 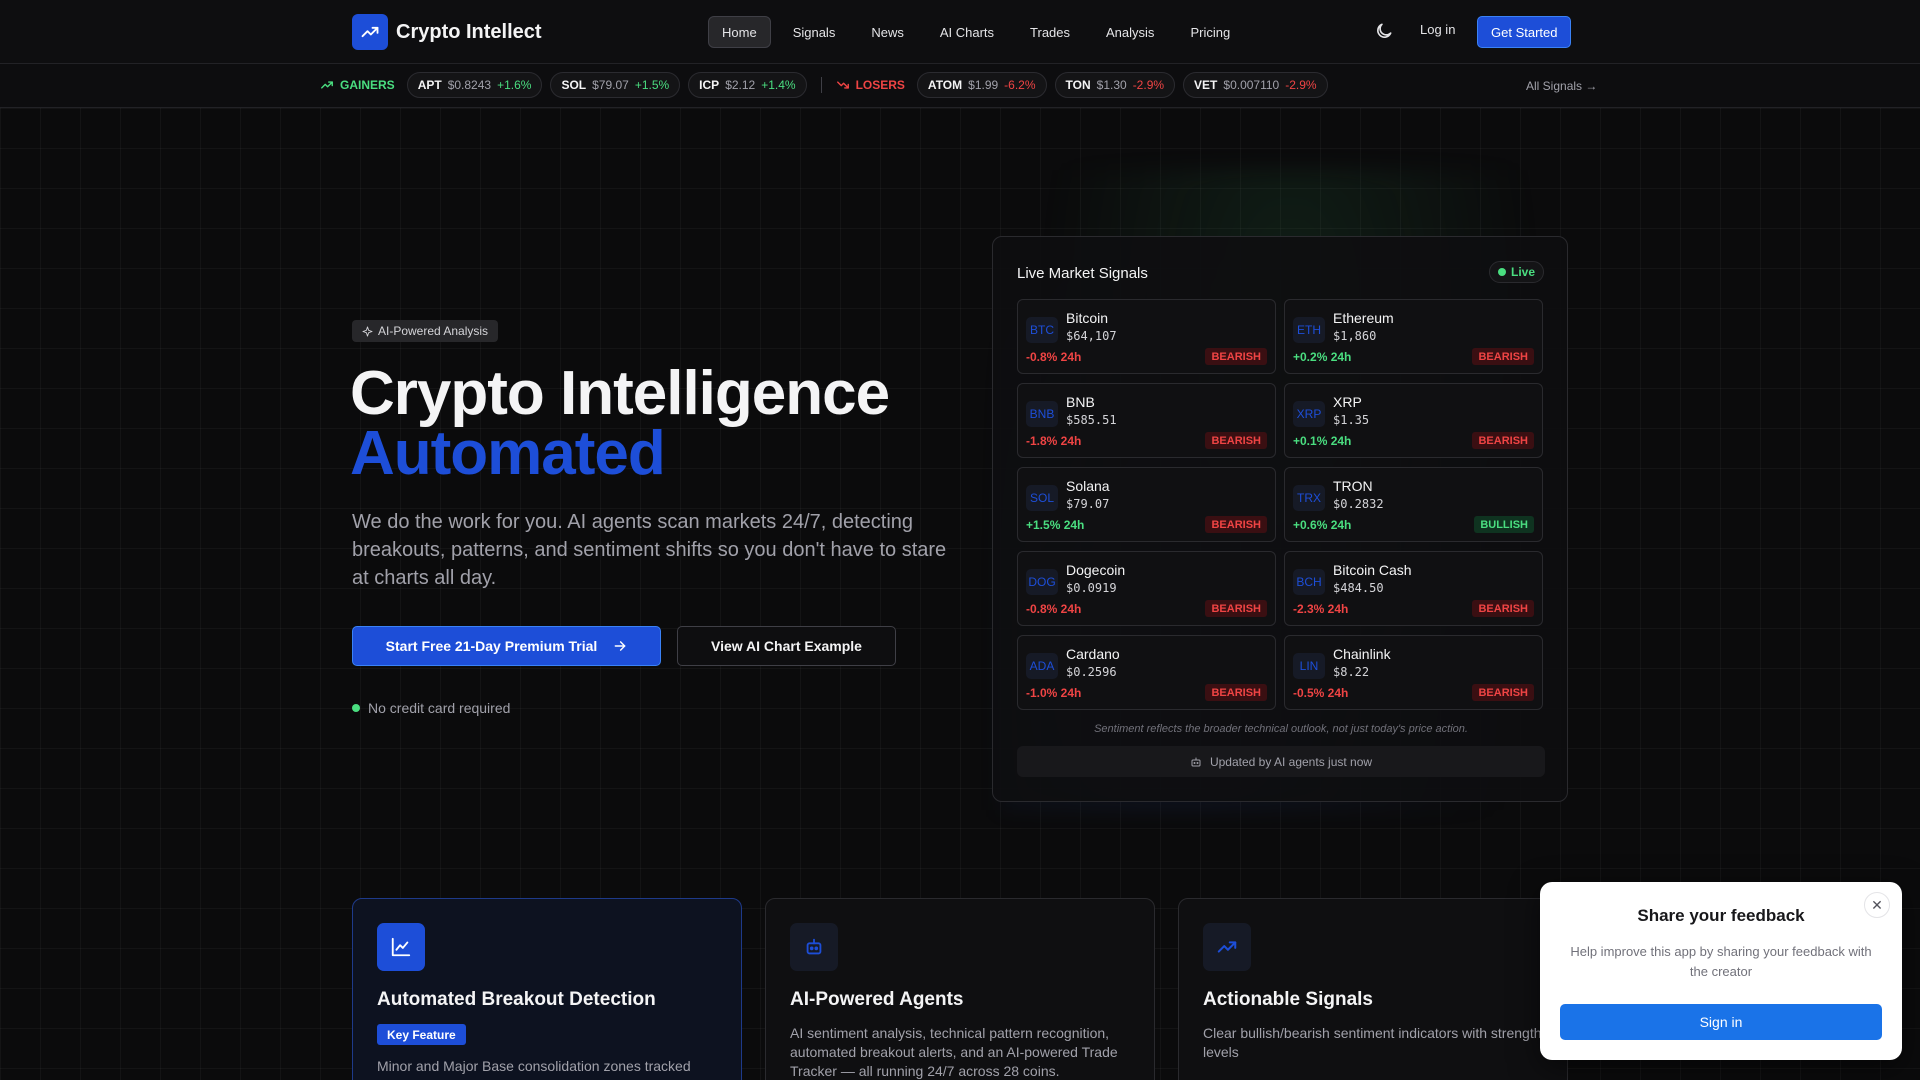 What do you see at coordinates (1281, 761) in the screenshot?
I see `updated-status: Updated by AI agents just now` at bounding box center [1281, 761].